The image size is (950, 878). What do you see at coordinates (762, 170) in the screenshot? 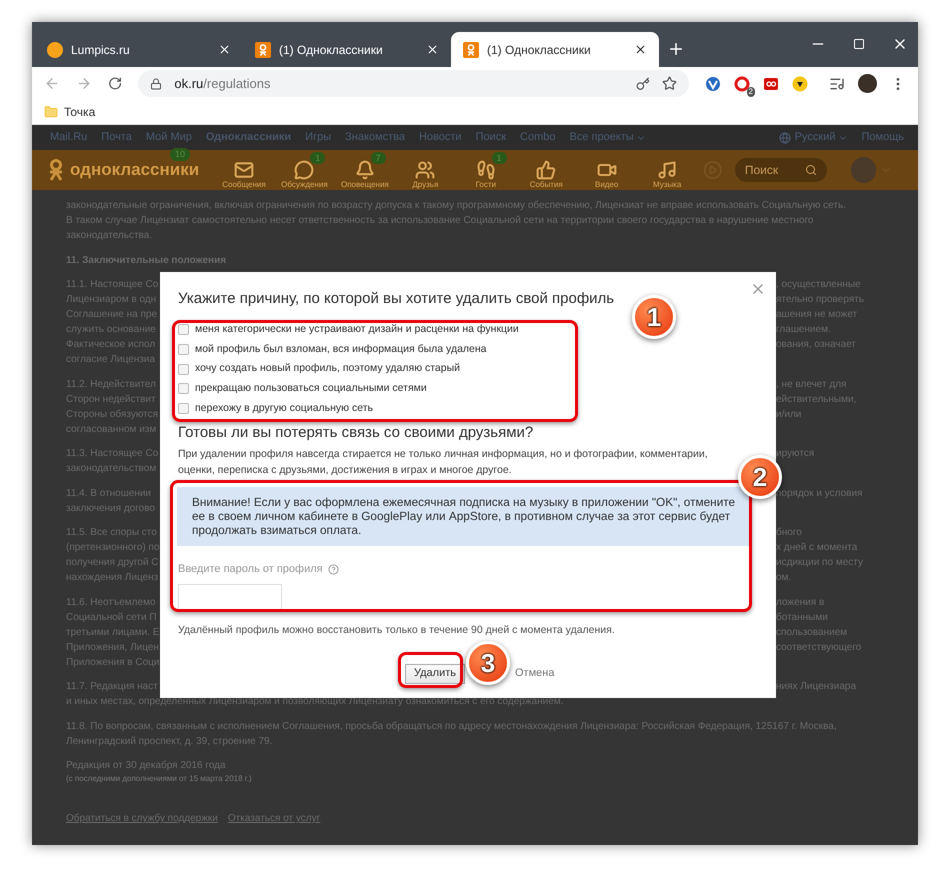
I see `search-placeholder: Поиск` at bounding box center [762, 170].